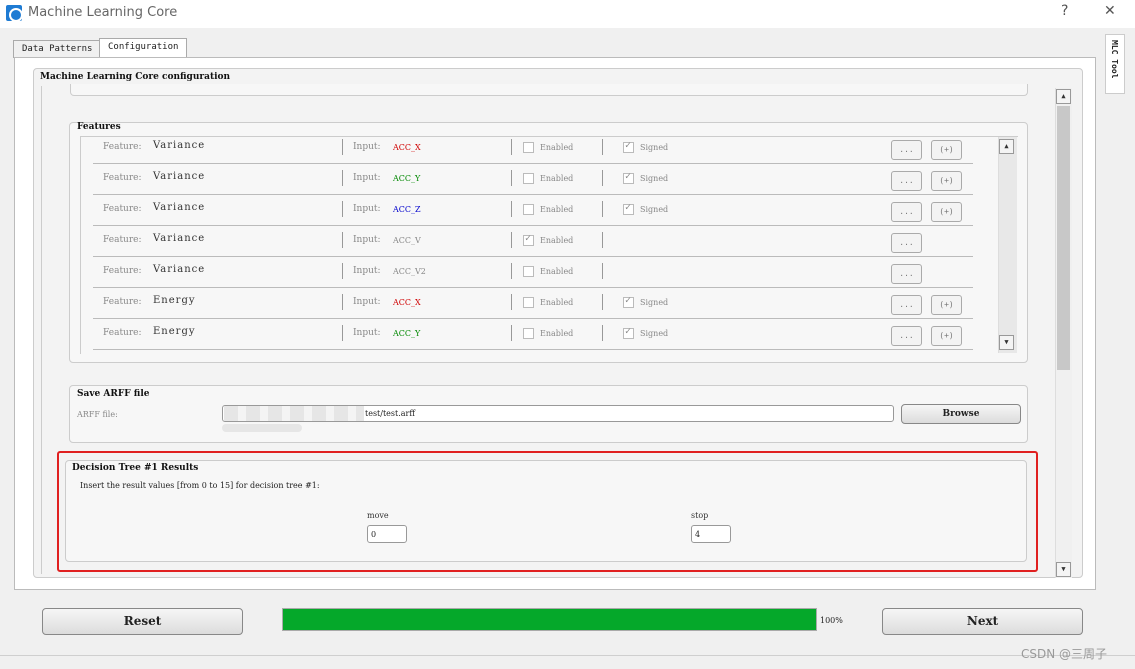 This screenshot has height=669, width=1135. What do you see at coordinates (103, 12) in the screenshot?
I see `window-title: Machine Learning Core` at bounding box center [103, 12].